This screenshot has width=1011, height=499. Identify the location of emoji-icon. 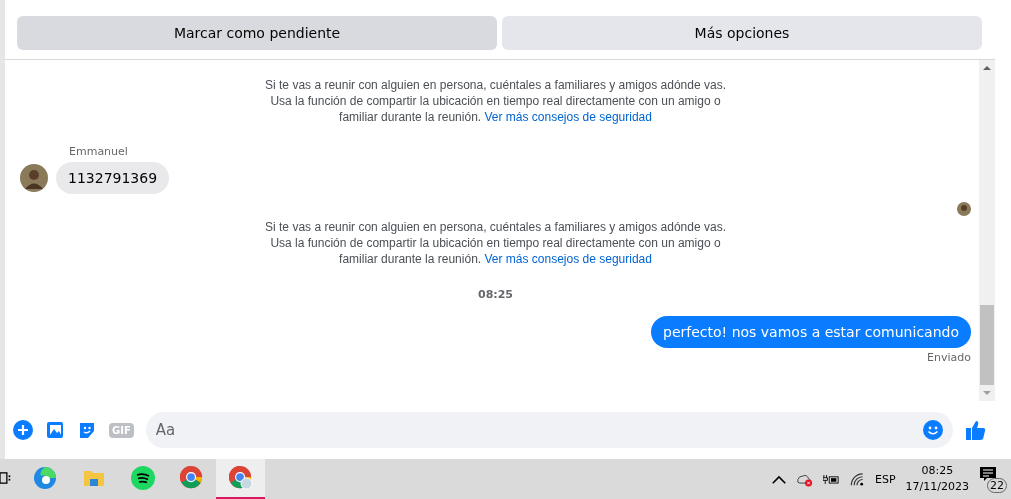
(933, 430).